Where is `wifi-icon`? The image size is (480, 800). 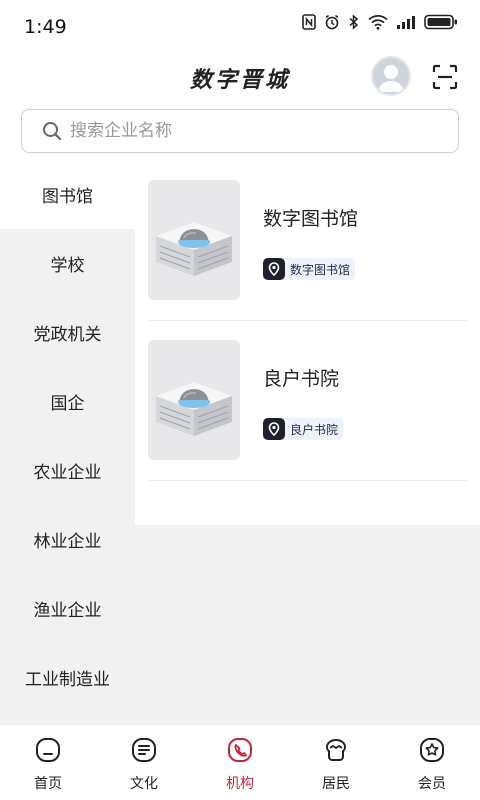 wifi-icon is located at coordinates (378, 22).